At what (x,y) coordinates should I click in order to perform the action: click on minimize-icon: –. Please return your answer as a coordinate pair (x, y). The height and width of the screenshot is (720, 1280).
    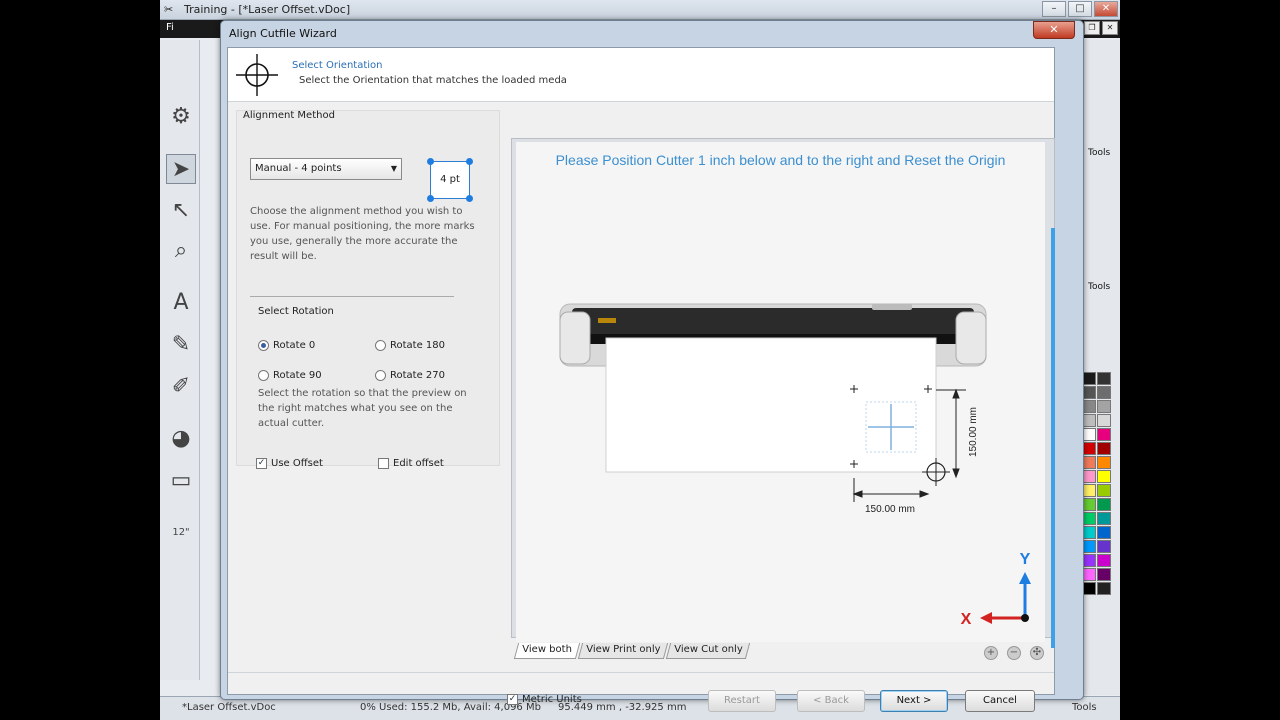
    Looking at the image, I should click on (1054, 9).